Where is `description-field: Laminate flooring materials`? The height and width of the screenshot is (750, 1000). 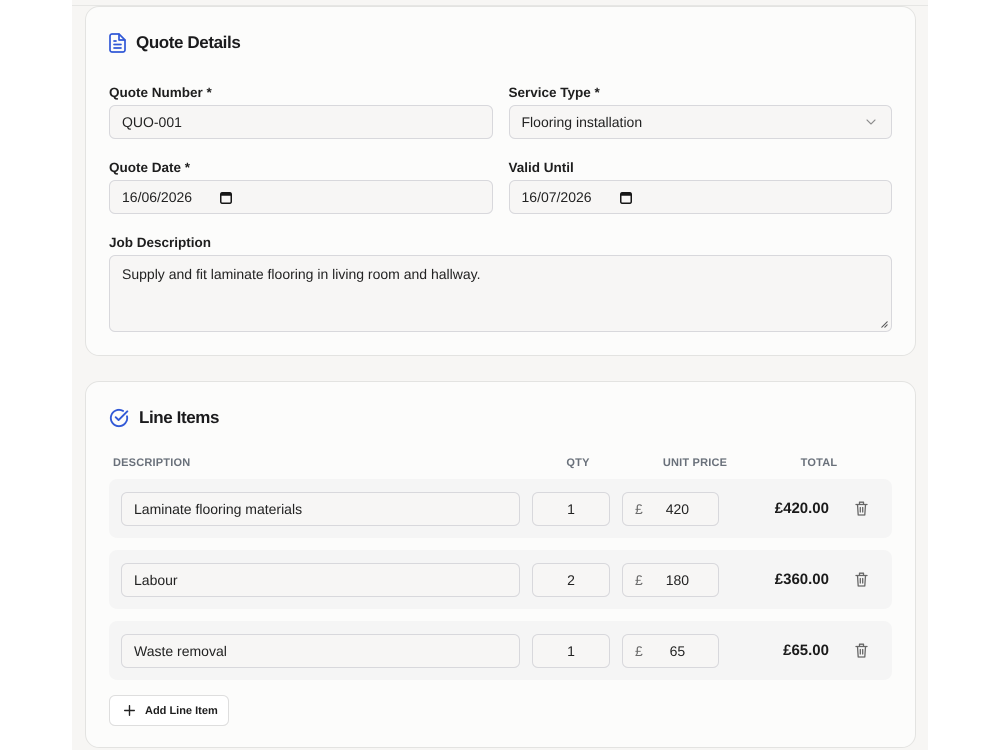 description-field: Laminate flooring materials is located at coordinates (320, 509).